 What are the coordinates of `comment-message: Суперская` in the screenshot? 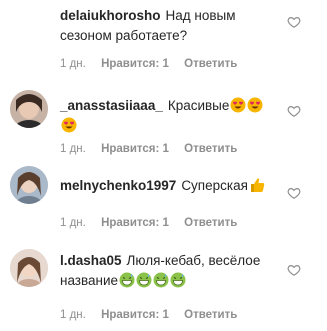 It's located at (214, 185).